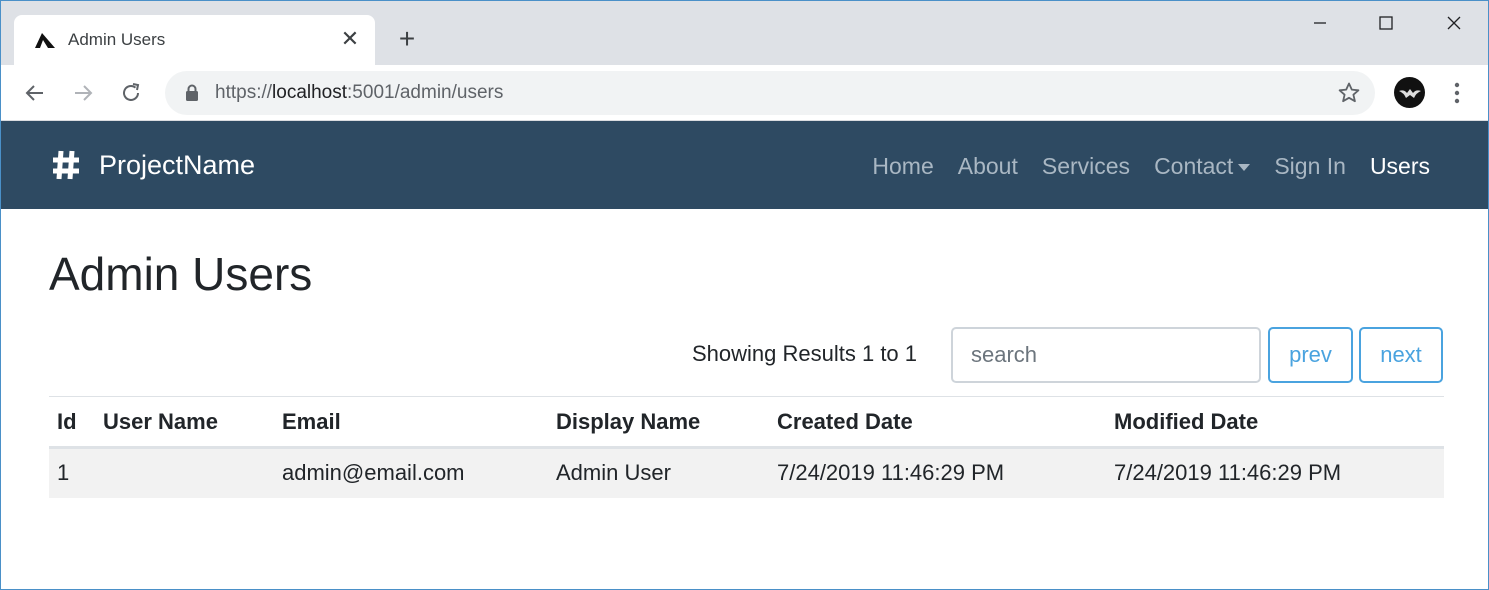 The width and height of the screenshot is (1489, 590). What do you see at coordinates (66, 165) in the screenshot?
I see `hashtag-icon` at bounding box center [66, 165].